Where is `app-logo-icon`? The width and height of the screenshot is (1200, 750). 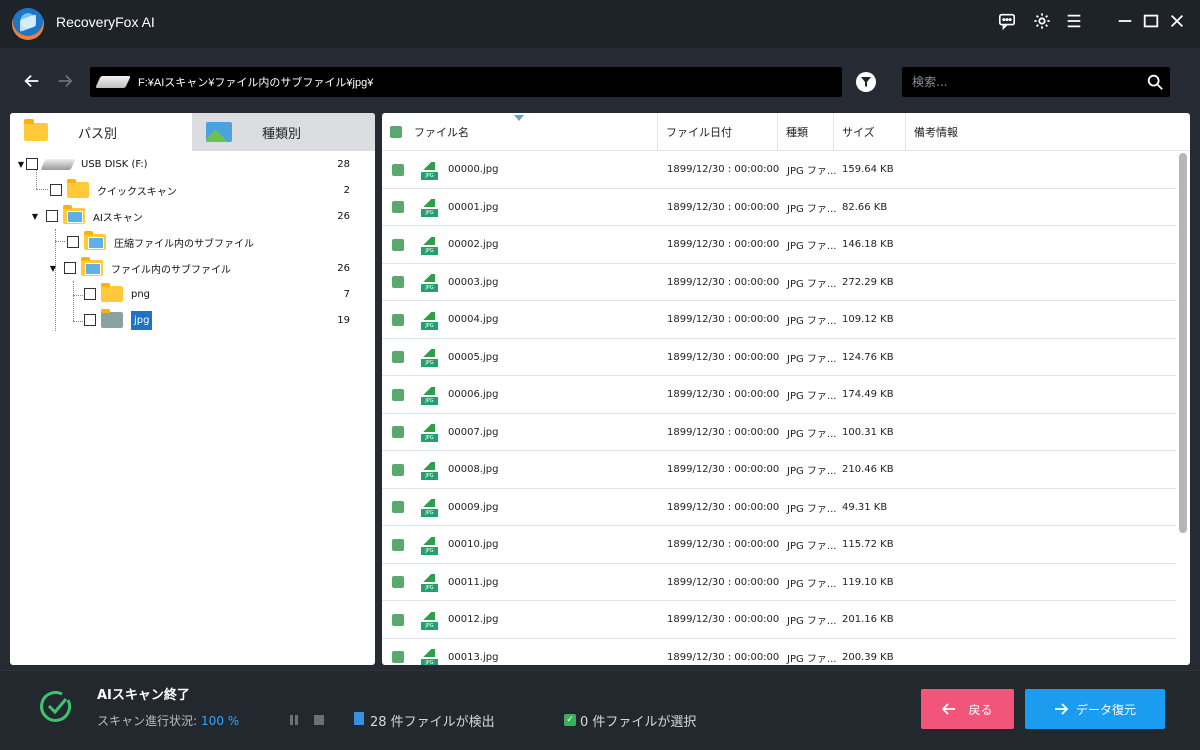 app-logo-icon is located at coordinates (28, 24).